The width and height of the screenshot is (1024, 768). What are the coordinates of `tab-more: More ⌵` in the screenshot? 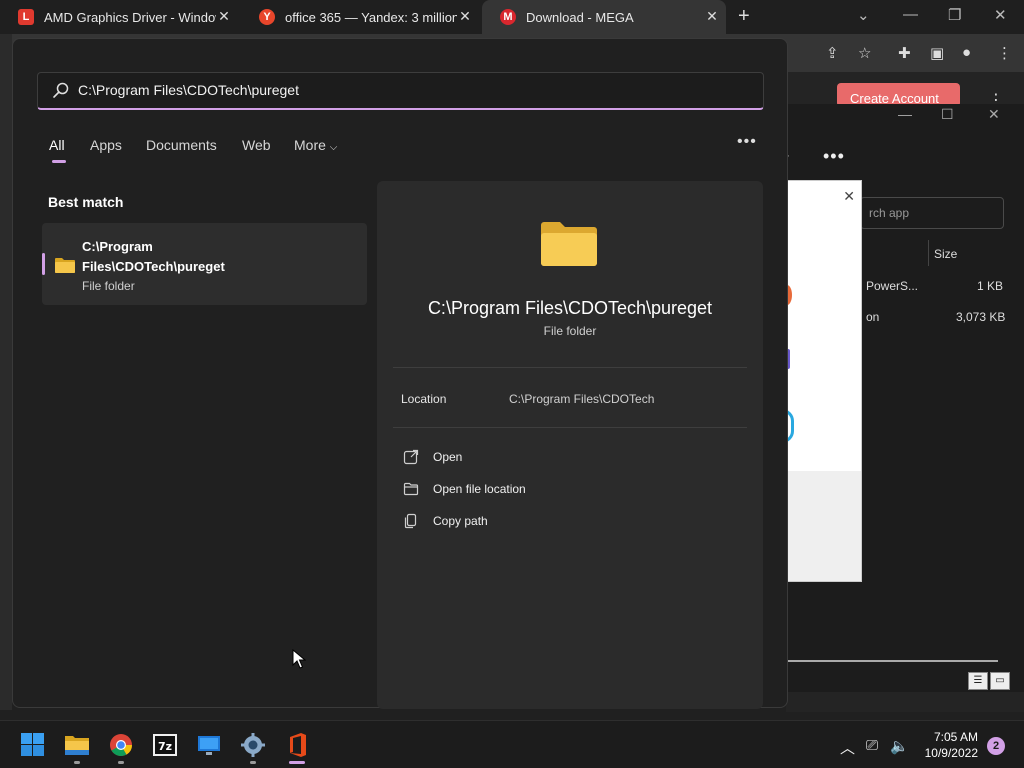 It's located at (315, 145).